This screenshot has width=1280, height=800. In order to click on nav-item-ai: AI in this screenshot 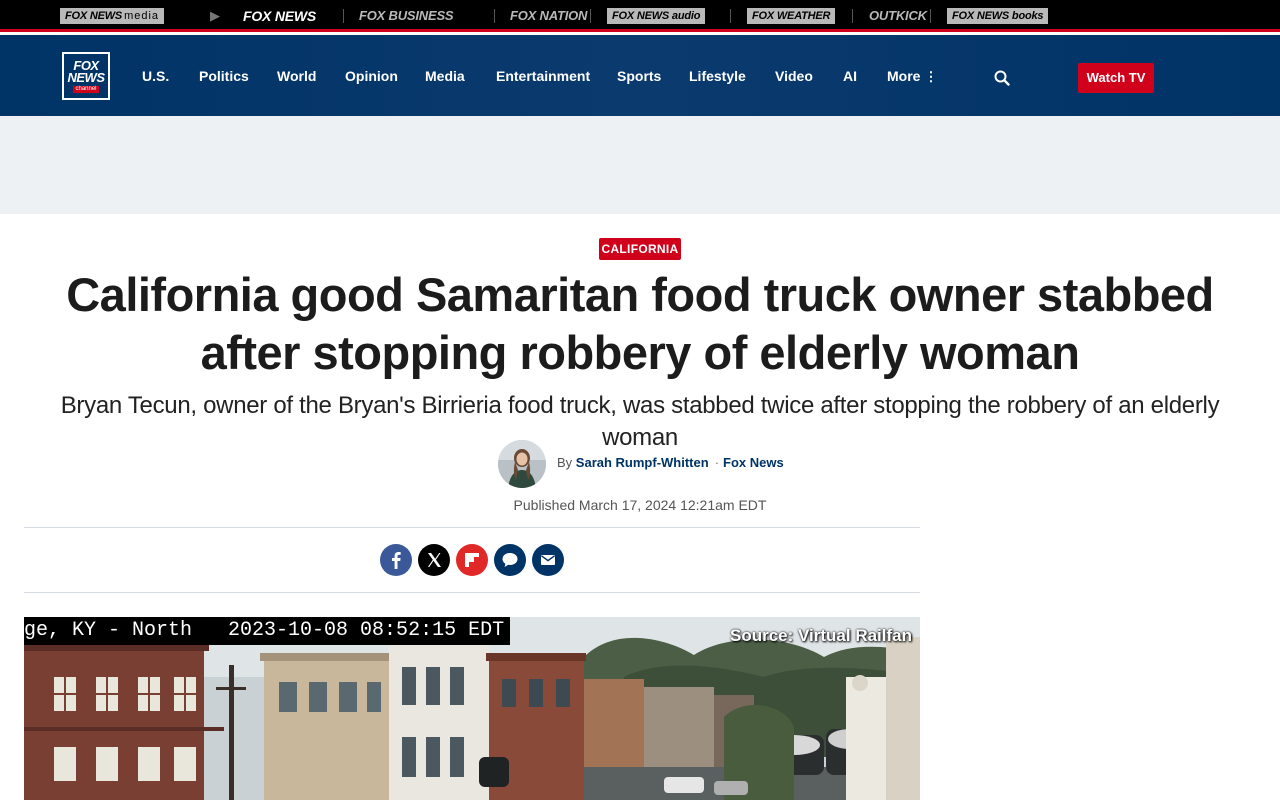, I will do `click(850, 76)`.